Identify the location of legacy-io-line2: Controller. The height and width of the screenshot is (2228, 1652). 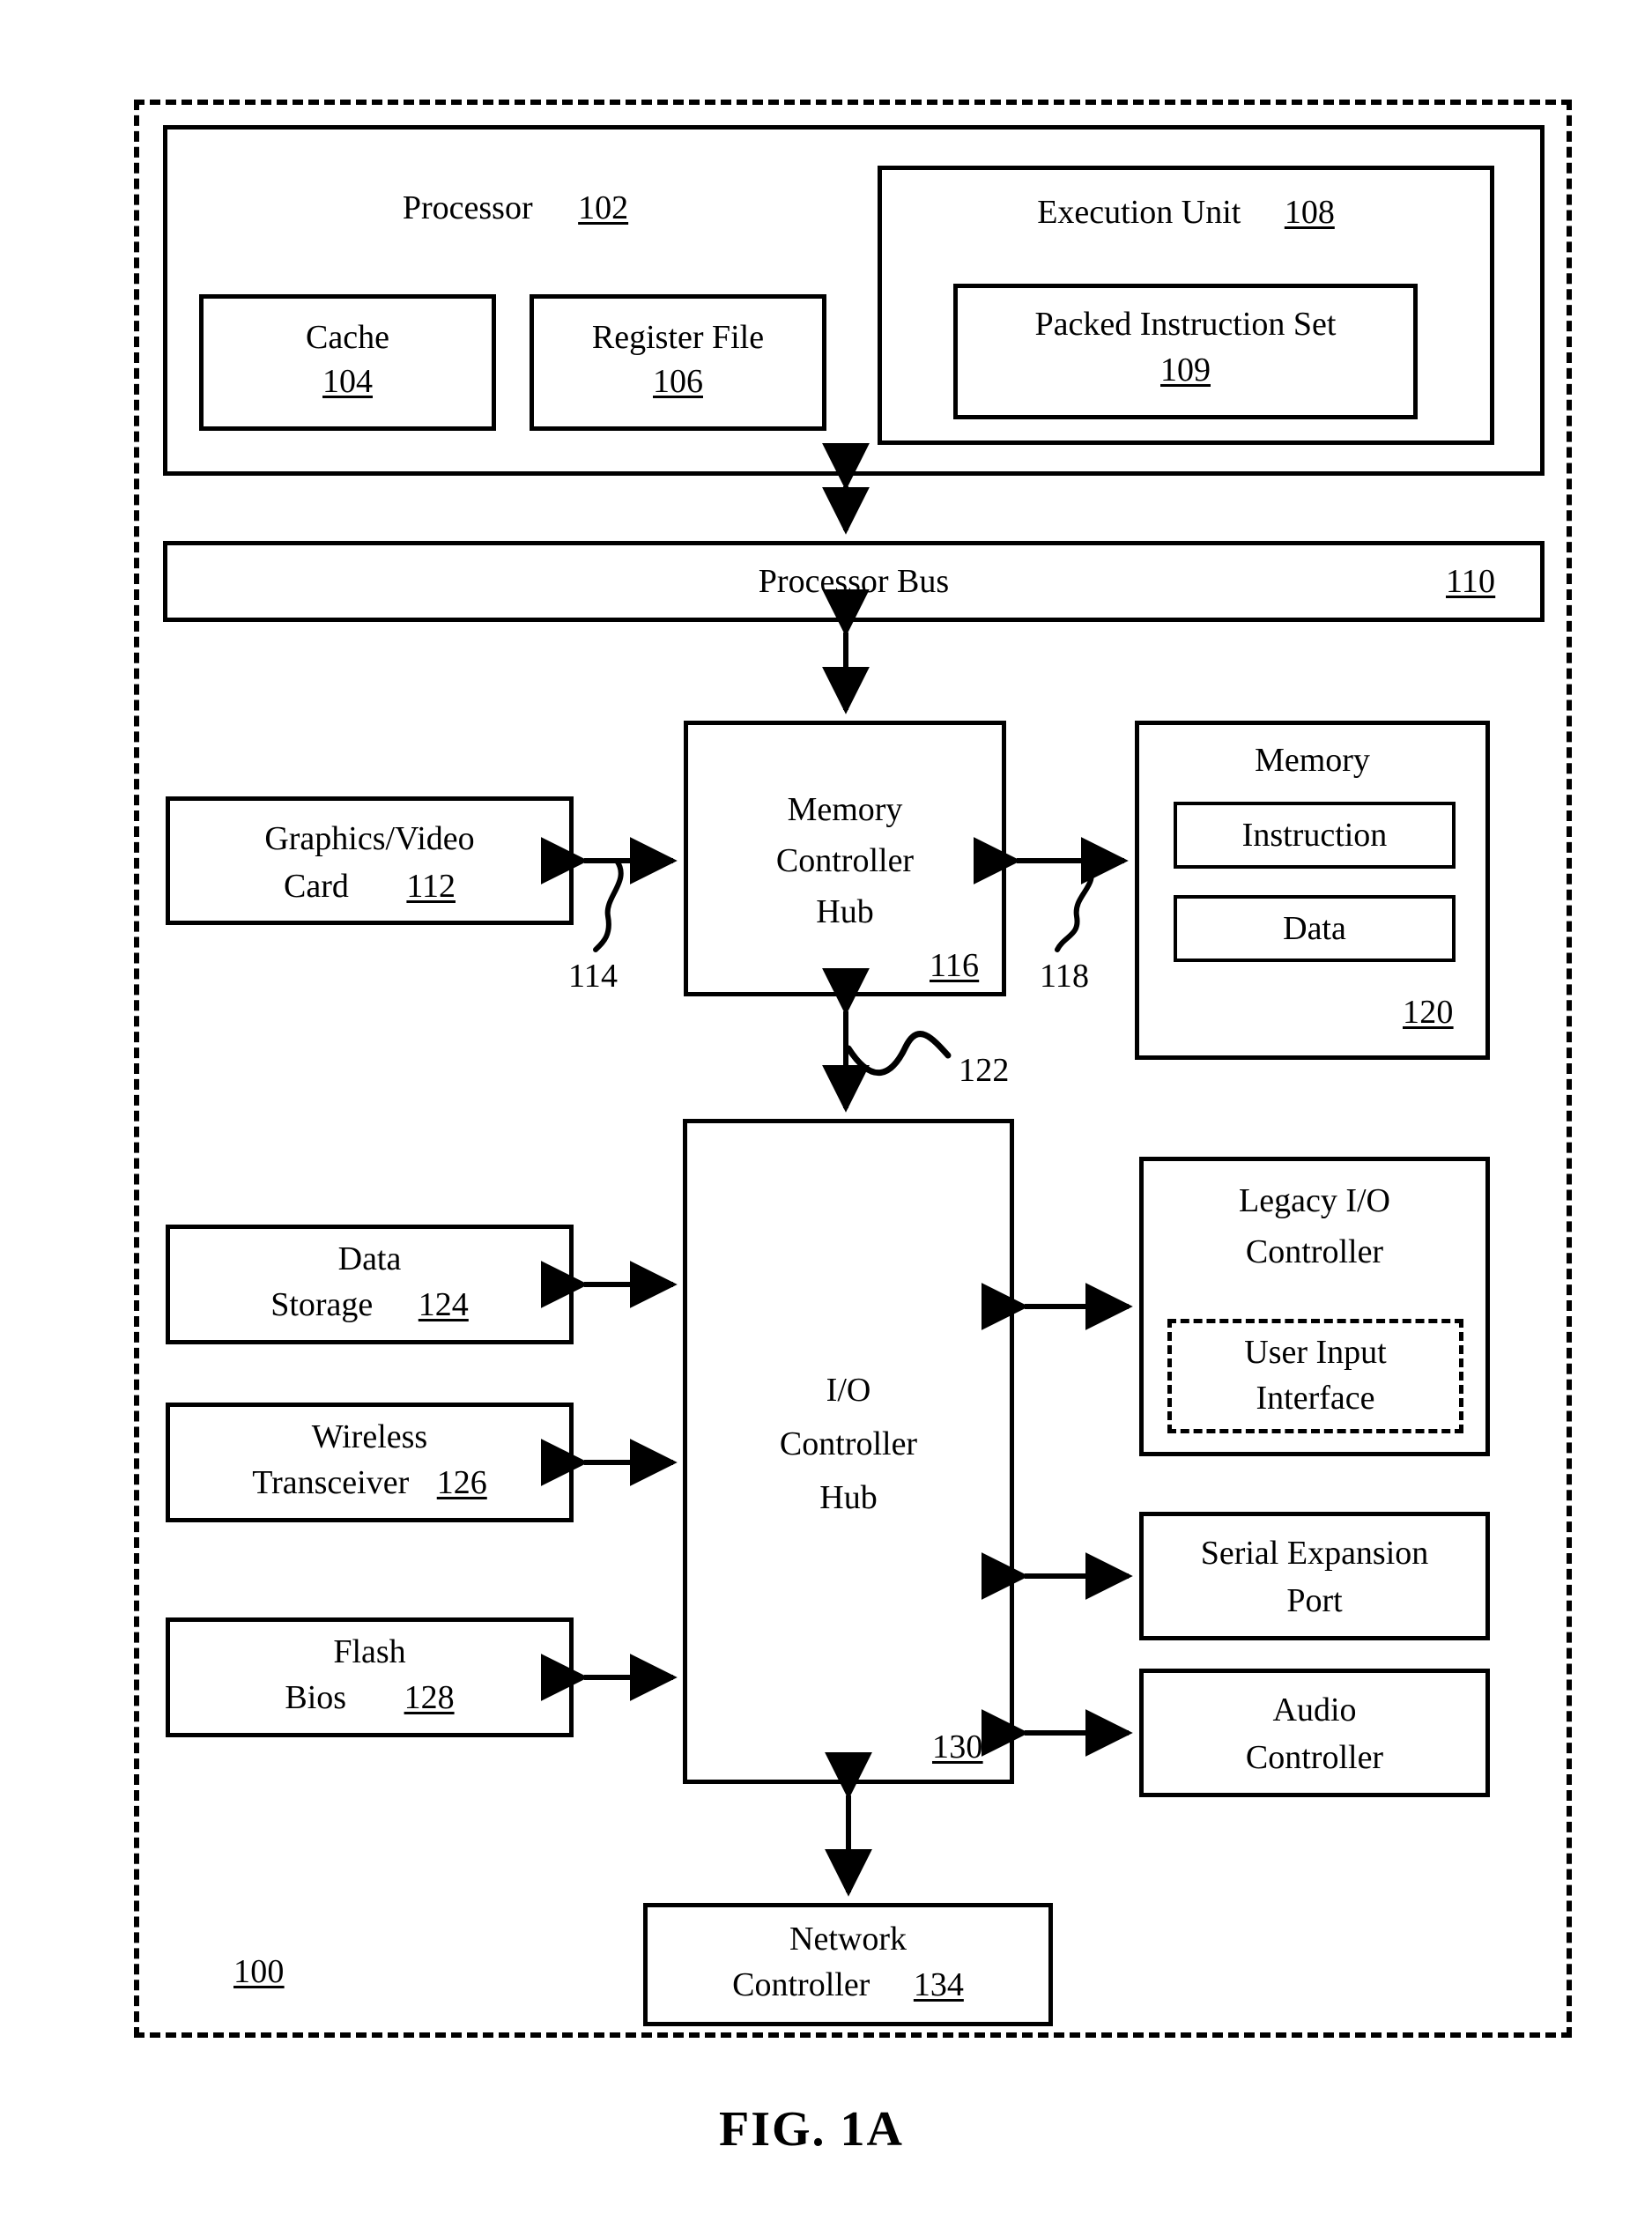
(1314, 1252).